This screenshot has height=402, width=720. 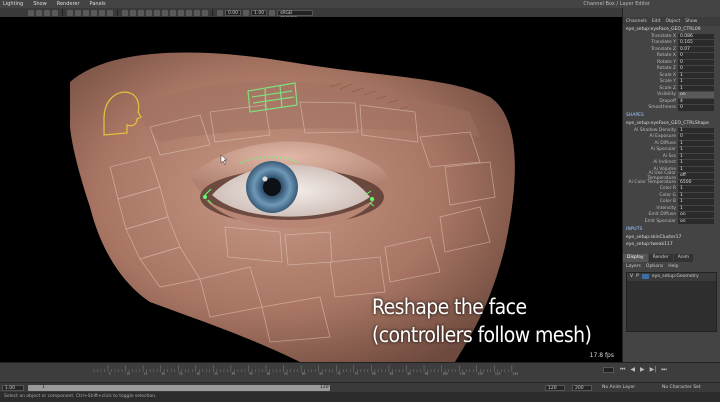 I want to click on menu-help: Help, so click(x=673, y=266).